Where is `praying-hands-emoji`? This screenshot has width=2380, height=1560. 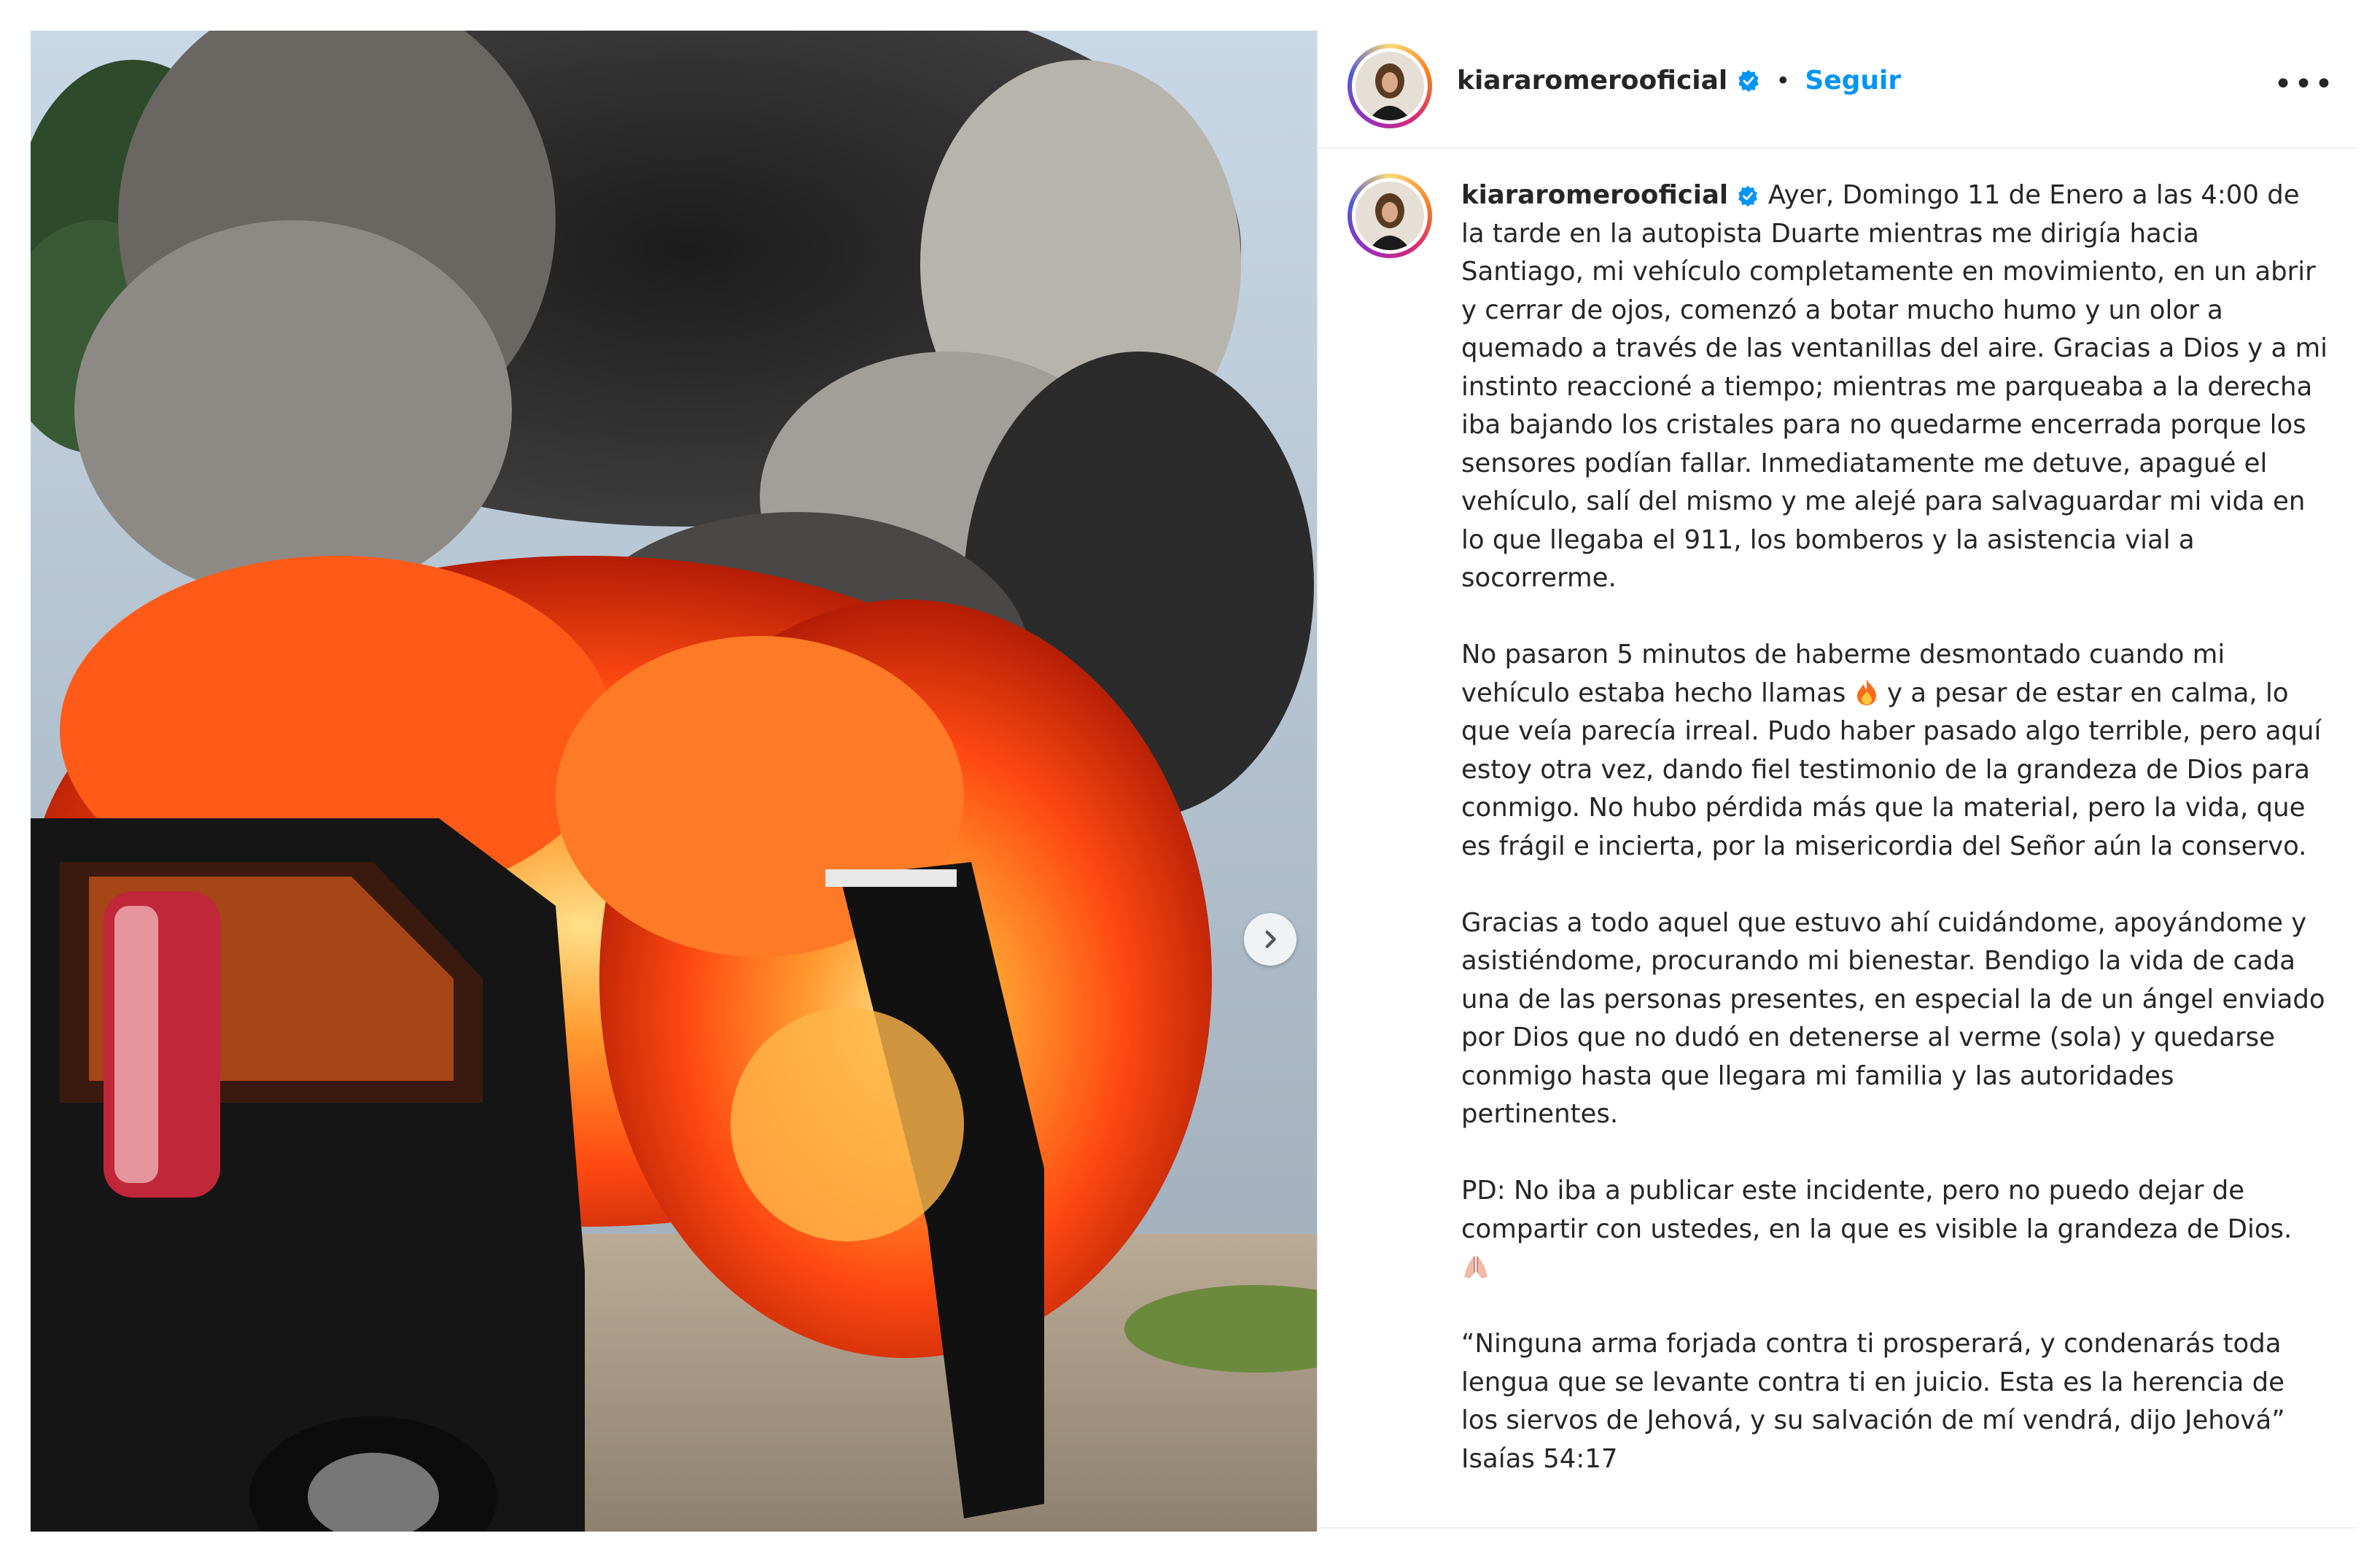 praying-hands-emoji is located at coordinates (1476, 1266).